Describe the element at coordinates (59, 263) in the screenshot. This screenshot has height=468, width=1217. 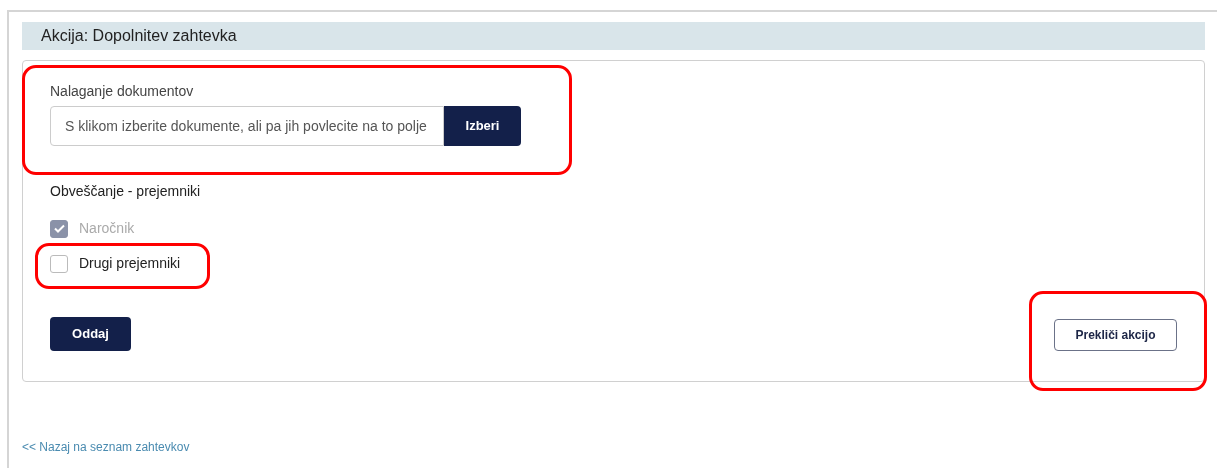
I see `checkbox` at that location.